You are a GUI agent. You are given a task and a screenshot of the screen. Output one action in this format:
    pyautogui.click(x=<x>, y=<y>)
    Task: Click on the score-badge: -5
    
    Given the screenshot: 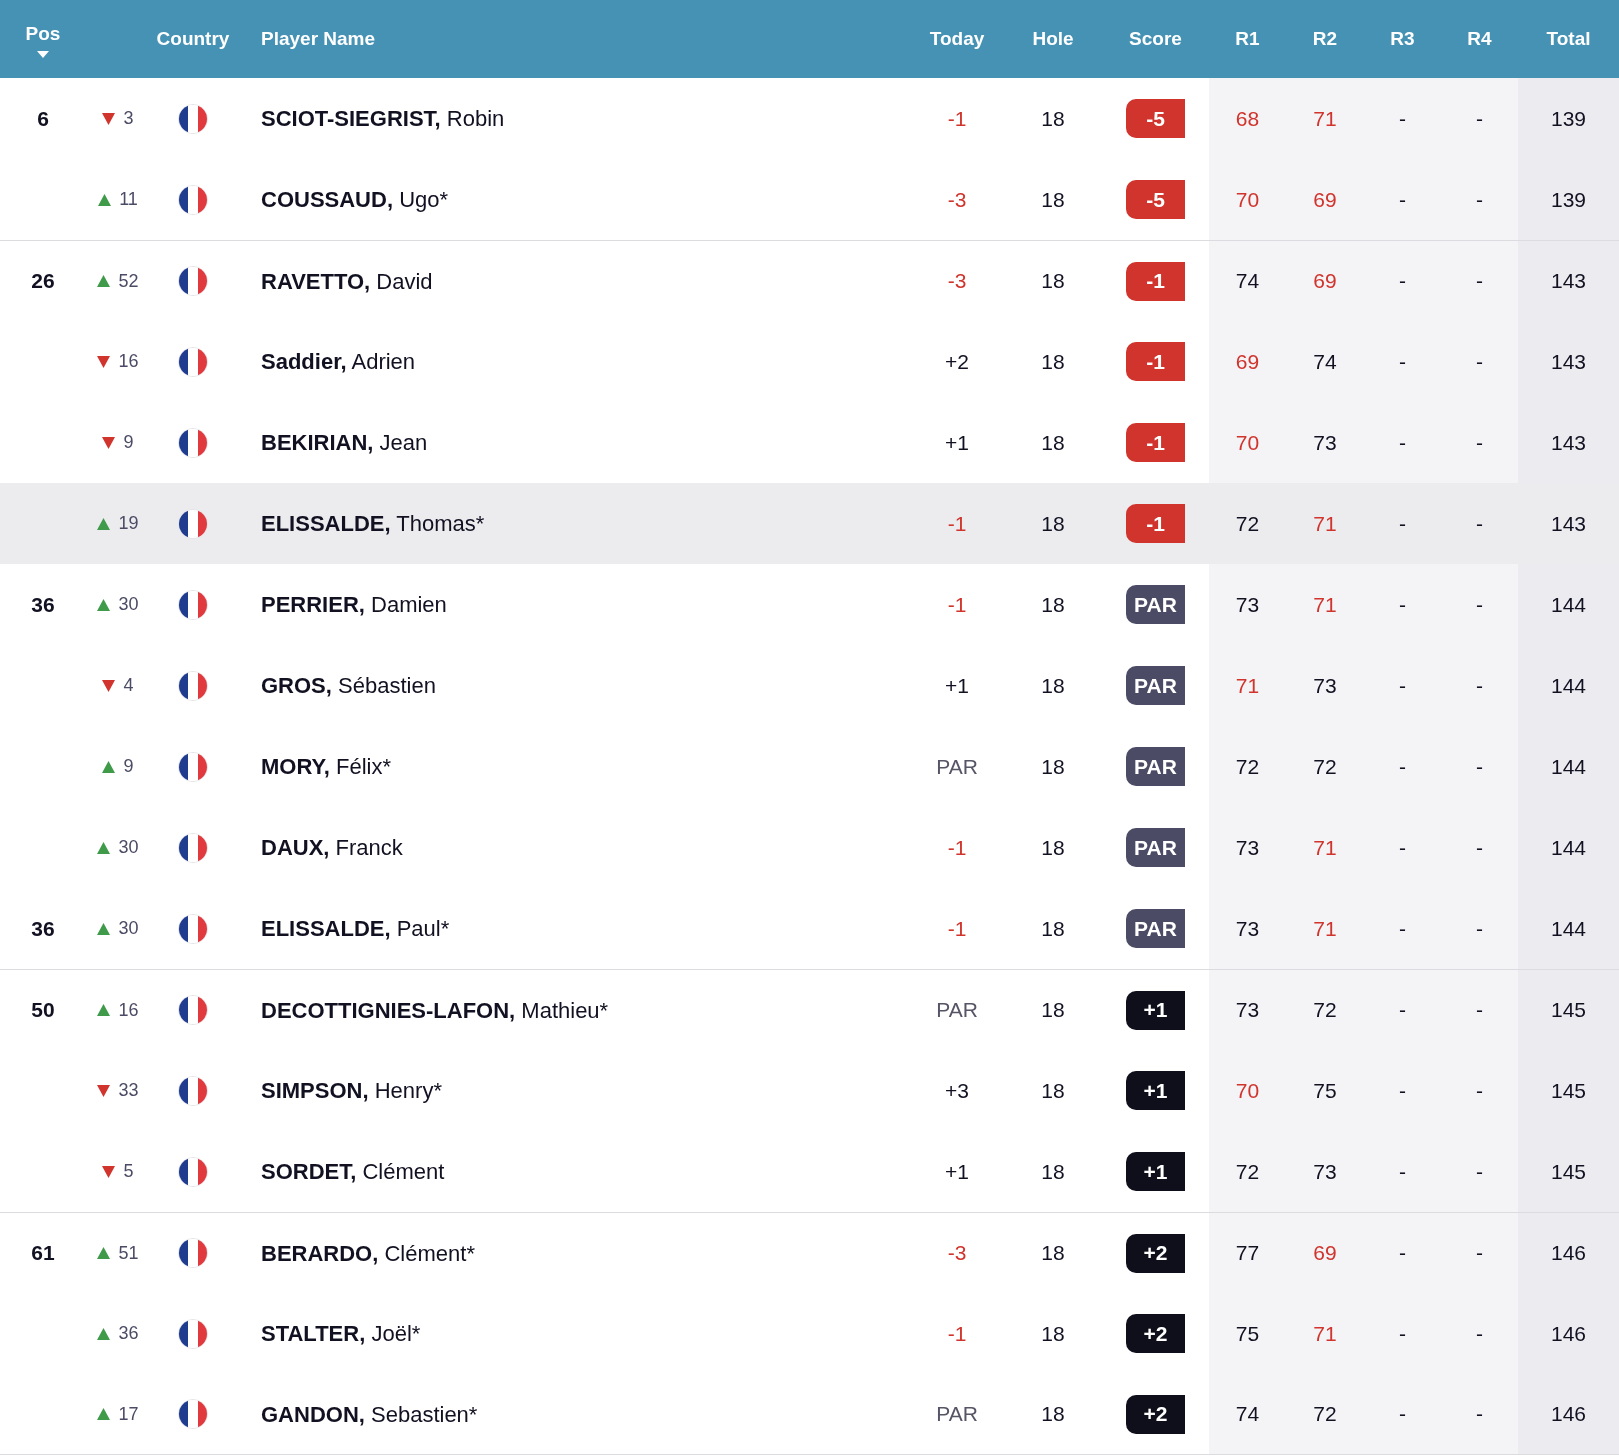 What is the action you would take?
    pyautogui.click(x=1155, y=118)
    